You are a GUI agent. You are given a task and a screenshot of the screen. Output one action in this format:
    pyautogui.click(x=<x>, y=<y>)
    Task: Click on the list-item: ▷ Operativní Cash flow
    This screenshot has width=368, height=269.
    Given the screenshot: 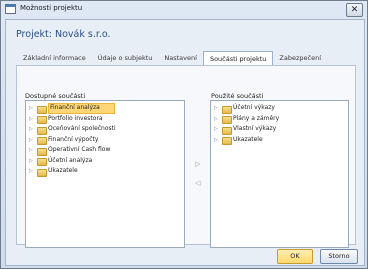 What is the action you would take?
    pyautogui.click(x=105, y=150)
    